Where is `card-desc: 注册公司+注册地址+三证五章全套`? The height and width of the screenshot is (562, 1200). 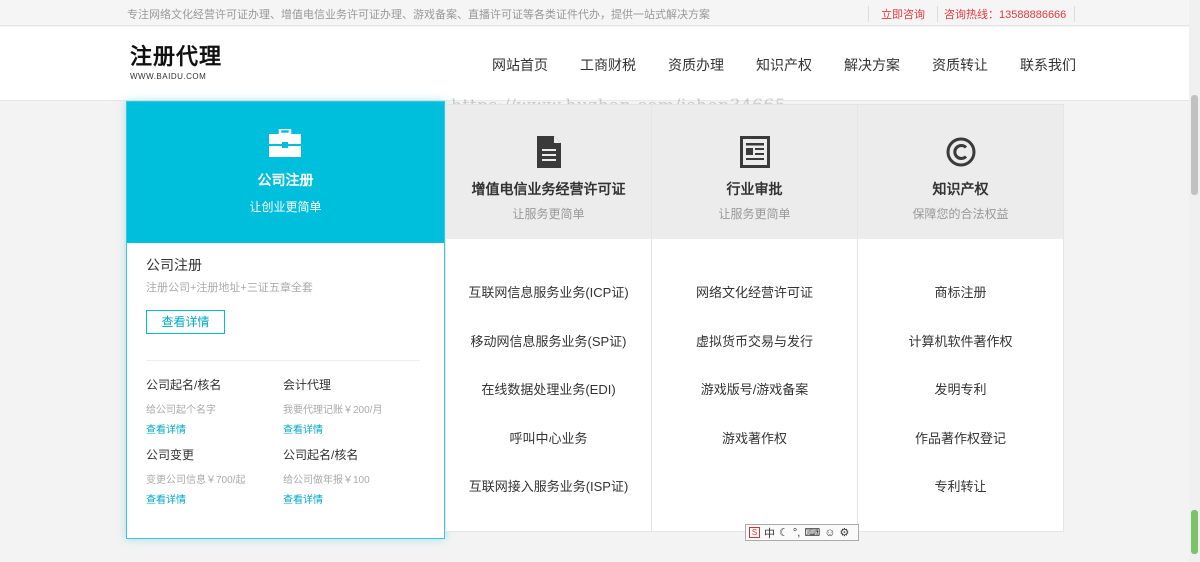
card-desc: 注册公司+注册地址+三证五章全套 is located at coordinates (229, 288).